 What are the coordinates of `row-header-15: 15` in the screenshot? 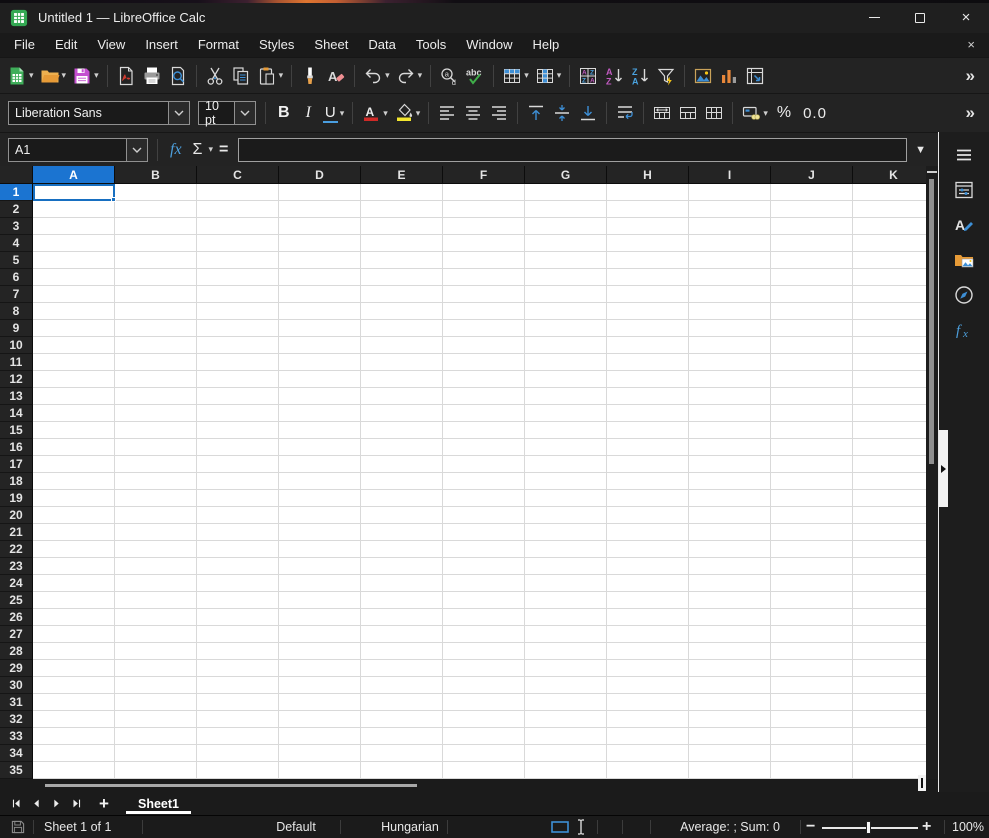 It's located at (16, 431).